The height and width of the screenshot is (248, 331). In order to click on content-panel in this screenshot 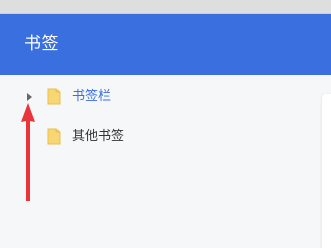, I will do `click(326, 171)`.